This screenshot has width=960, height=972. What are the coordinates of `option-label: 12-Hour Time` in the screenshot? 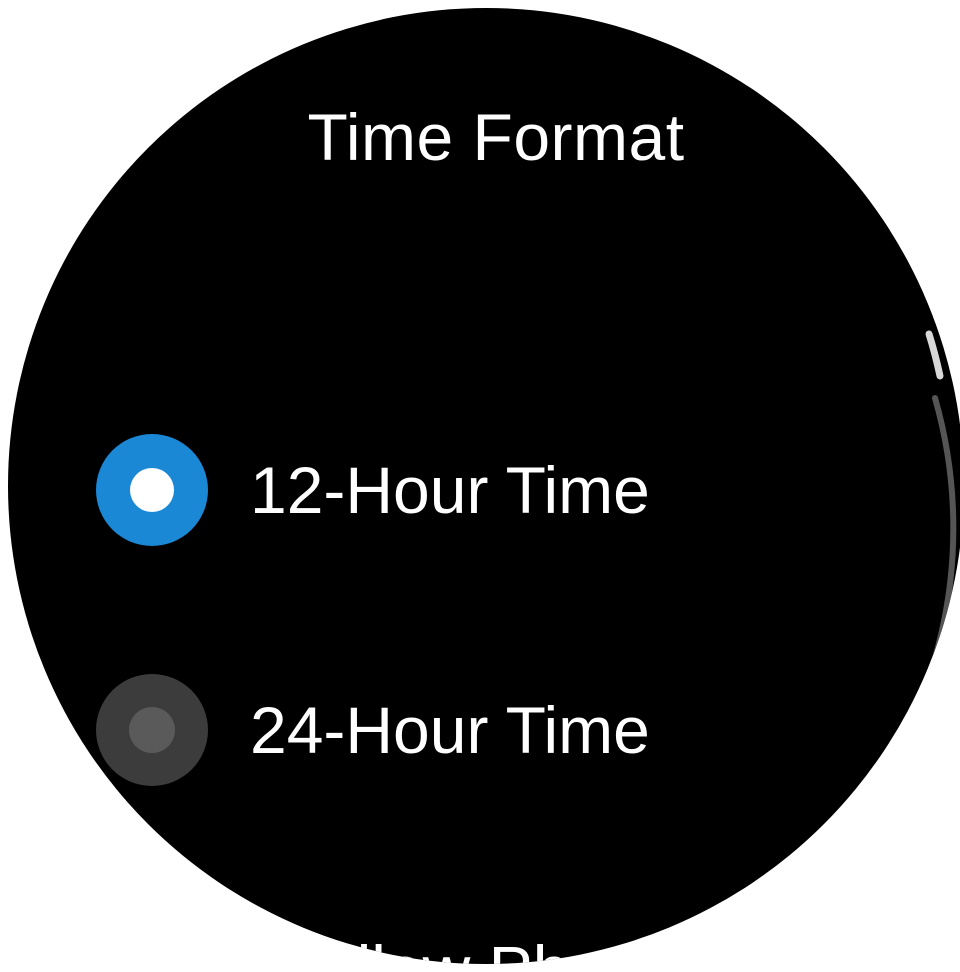 It's located at (450, 490).